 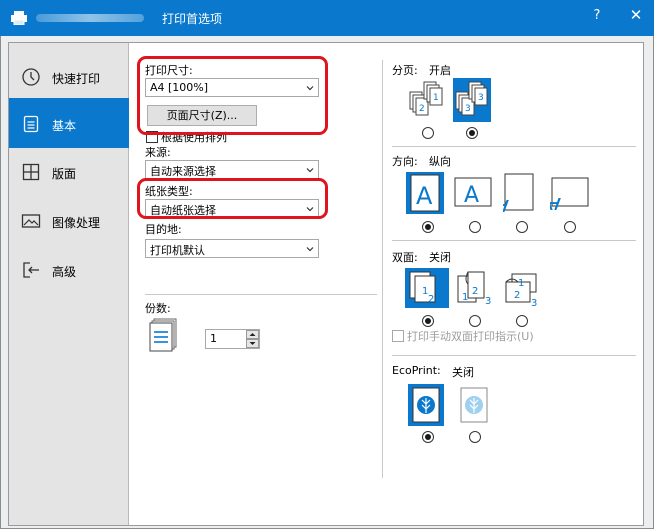 What do you see at coordinates (514, 146) in the screenshot?
I see `collate-separator` at bounding box center [514, 146].